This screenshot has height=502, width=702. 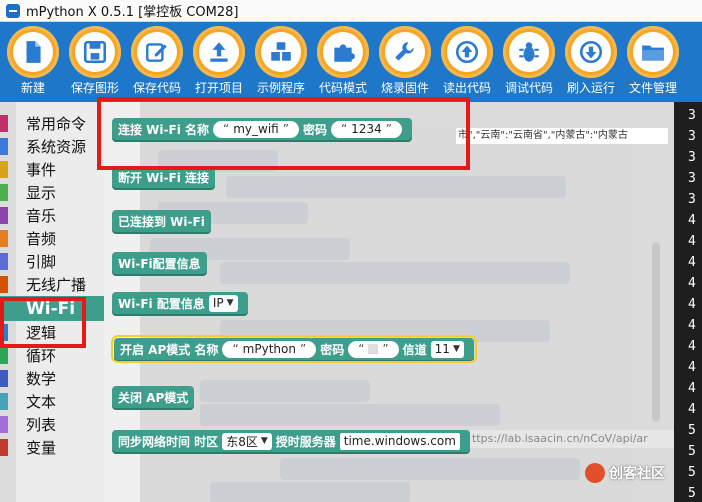 I want to click on category-item: 音频, so click(x=52, y=238).